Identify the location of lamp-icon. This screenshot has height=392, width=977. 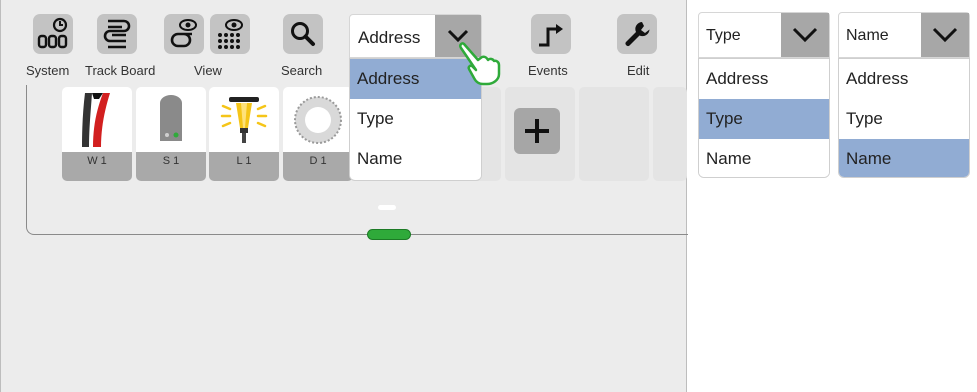
(244, 119).